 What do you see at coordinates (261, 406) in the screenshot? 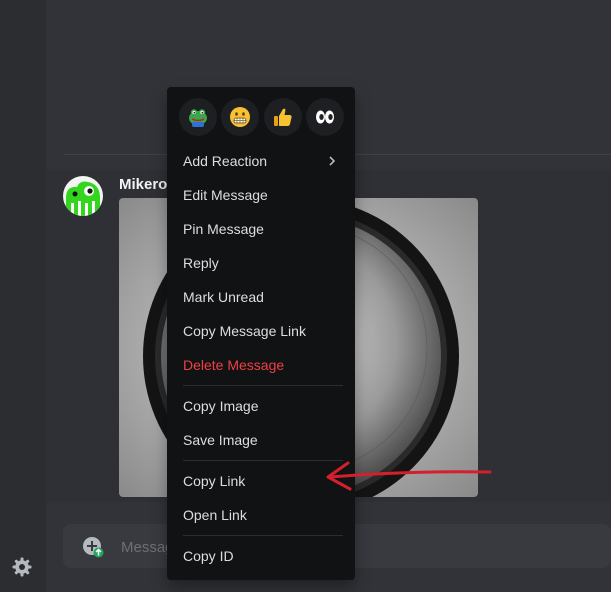
I see `menu-item-copy-image: Copy Image` at bounding box center [261, 406].